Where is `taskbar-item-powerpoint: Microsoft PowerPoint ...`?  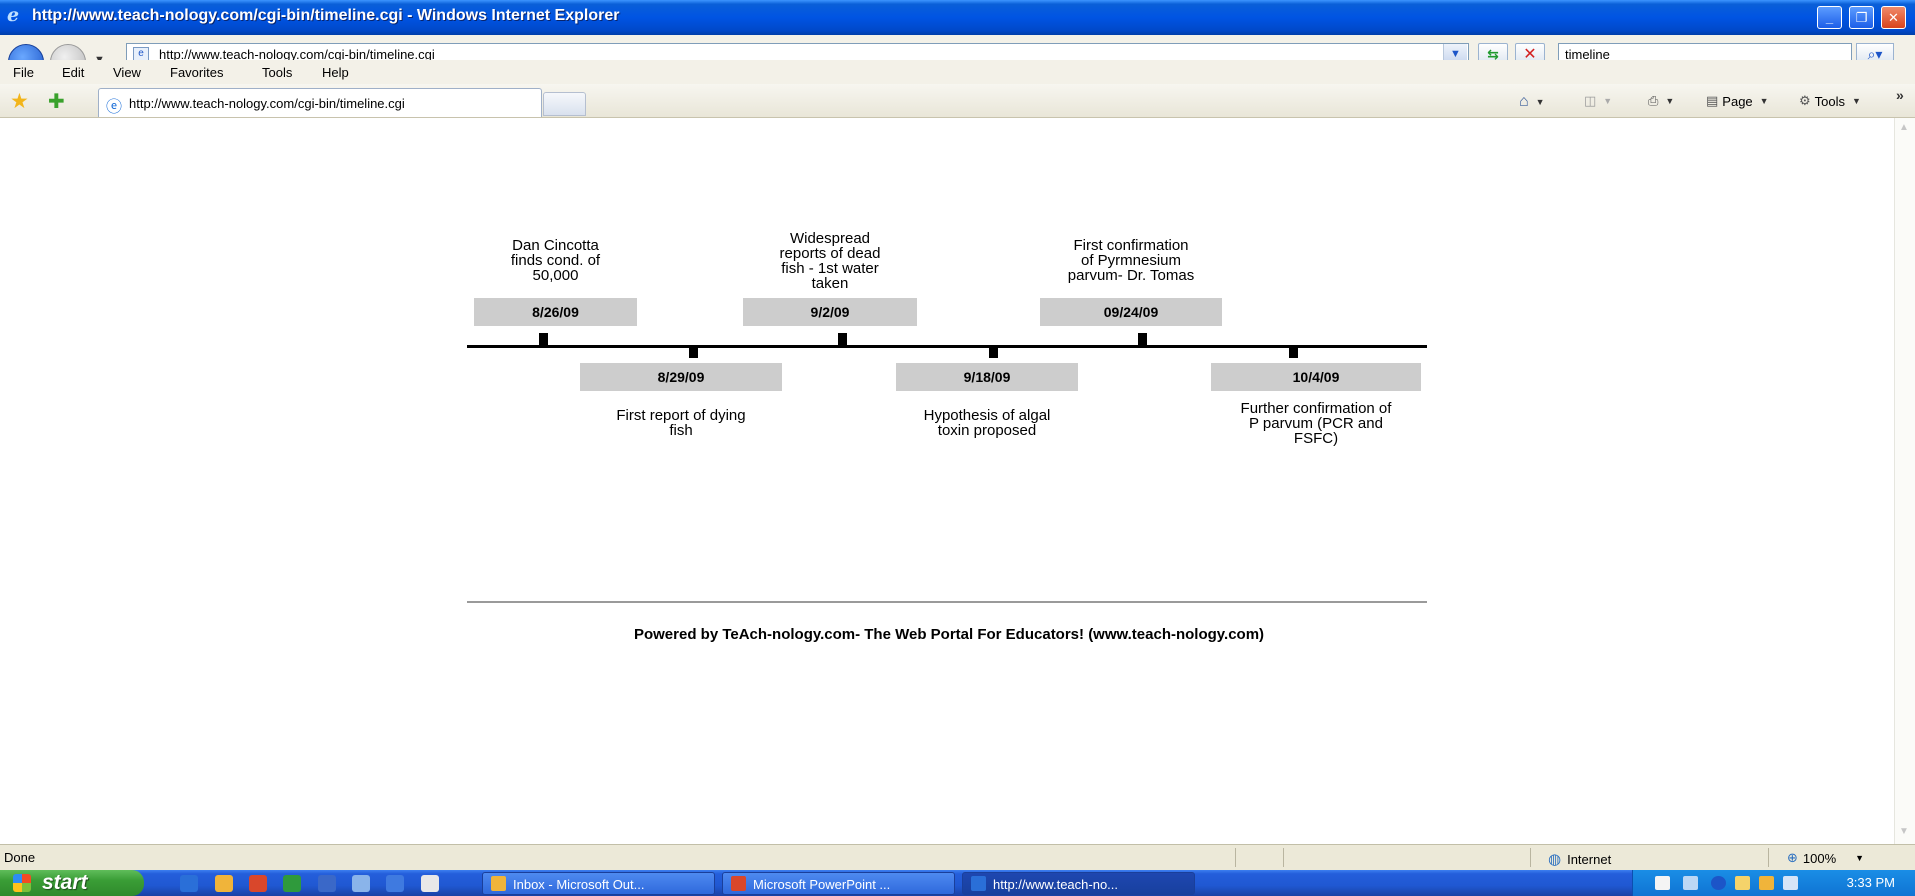 taskbar-item-powerpoint: Microsoft PowerPoint ... is located at coordinates (838, 883).